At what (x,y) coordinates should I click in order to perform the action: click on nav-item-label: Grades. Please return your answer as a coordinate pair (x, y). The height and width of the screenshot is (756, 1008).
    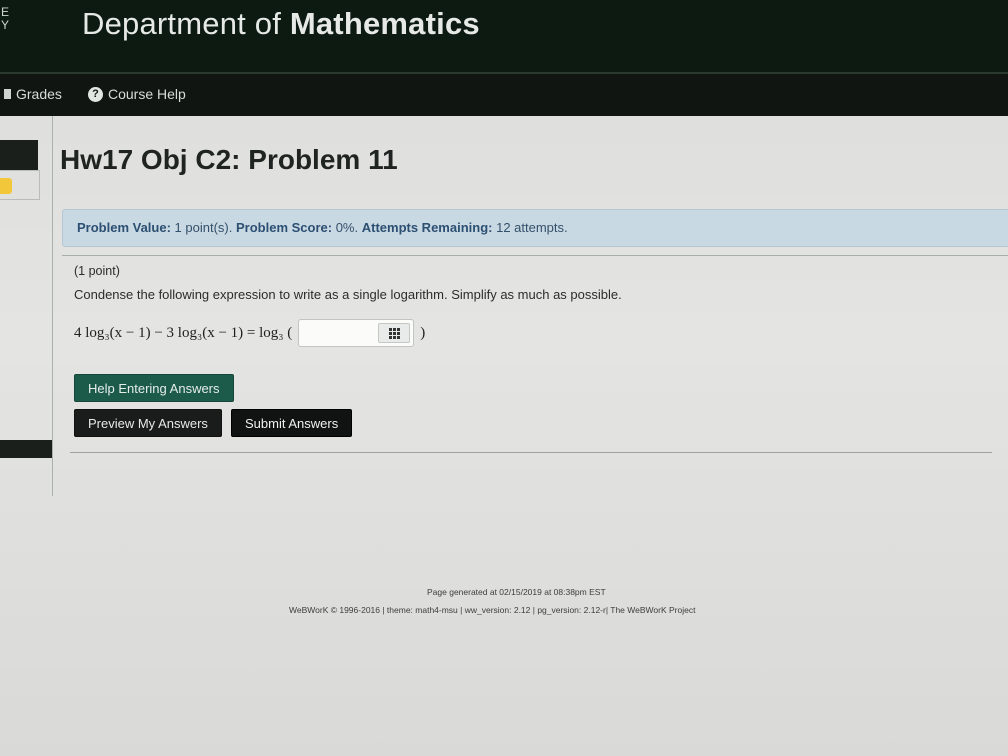
    Looking at the image, I should click on (39, 94).